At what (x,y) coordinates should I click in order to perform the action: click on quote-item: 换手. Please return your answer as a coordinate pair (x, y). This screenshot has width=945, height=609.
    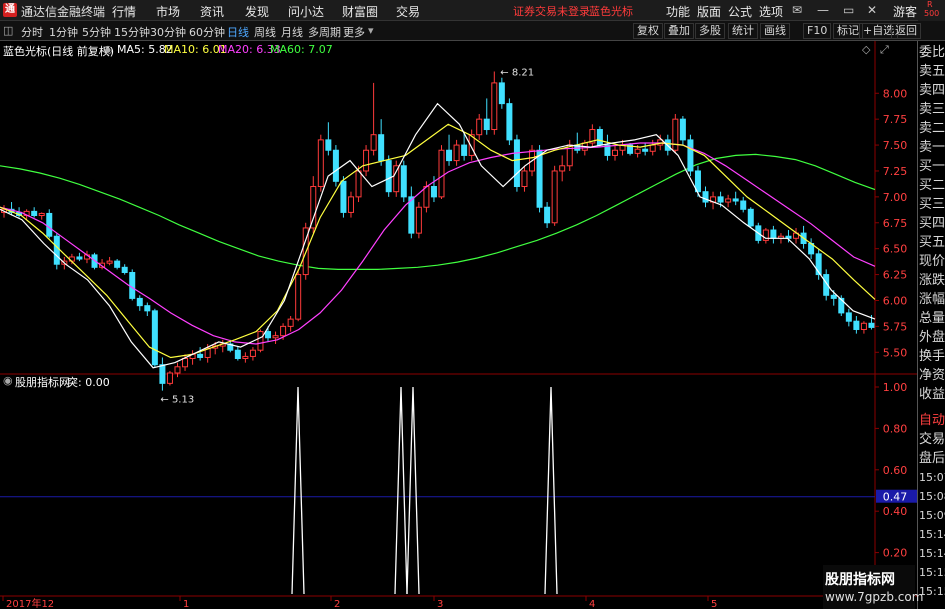
    Looking at the image, I should click on (932, 356).